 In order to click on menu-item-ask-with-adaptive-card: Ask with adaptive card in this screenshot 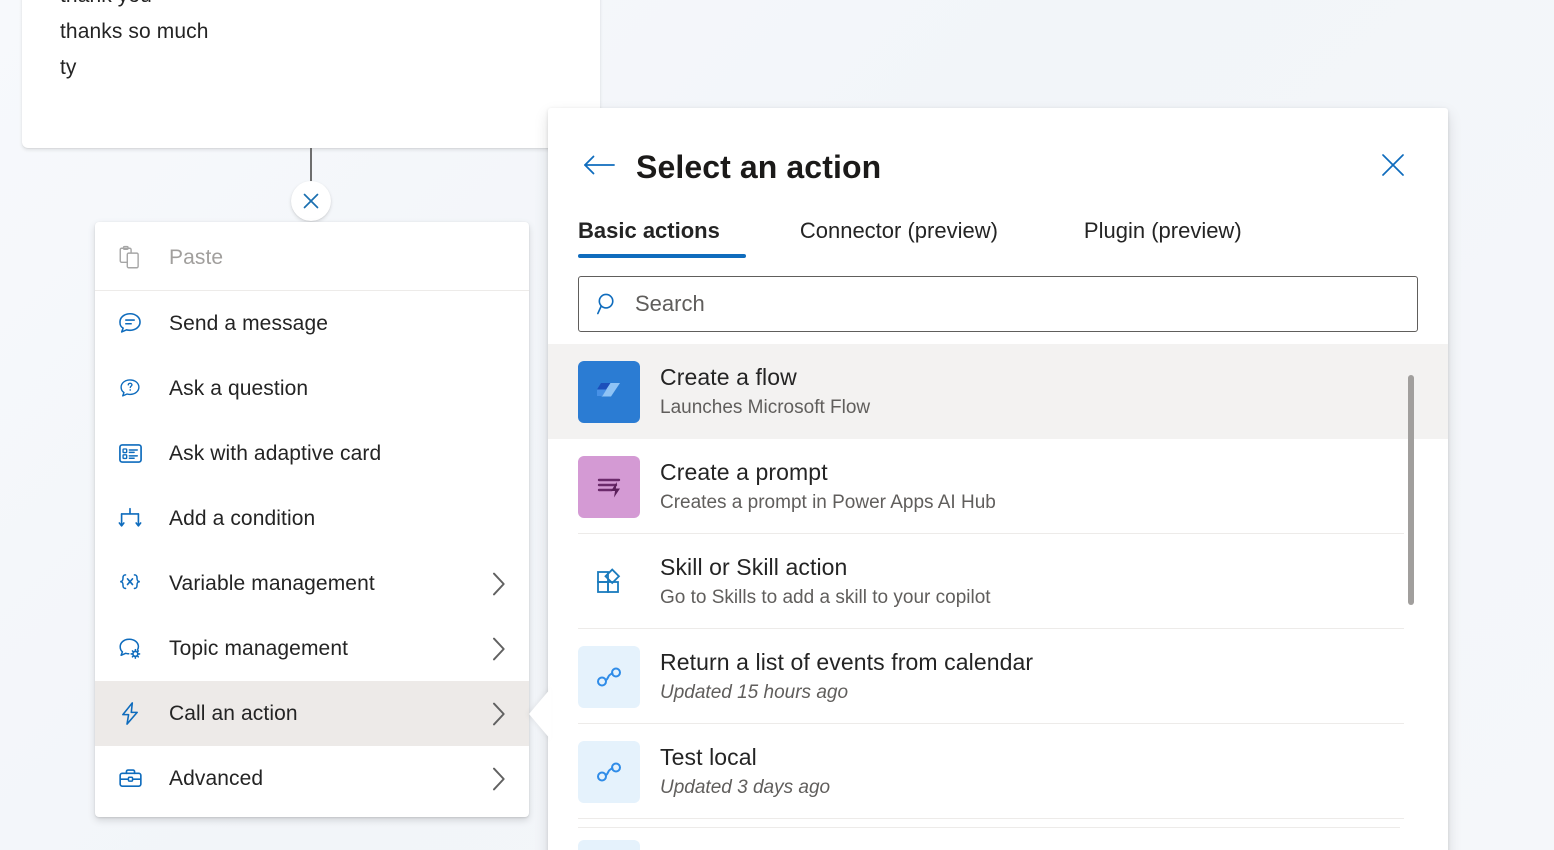, I will do `click(312, 453)`.